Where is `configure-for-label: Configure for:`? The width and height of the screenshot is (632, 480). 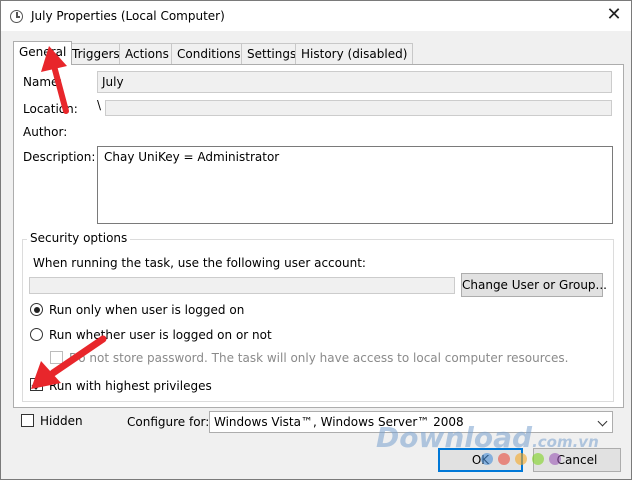 configure-for-label: Configure for: is located at coordinates (168, 422).